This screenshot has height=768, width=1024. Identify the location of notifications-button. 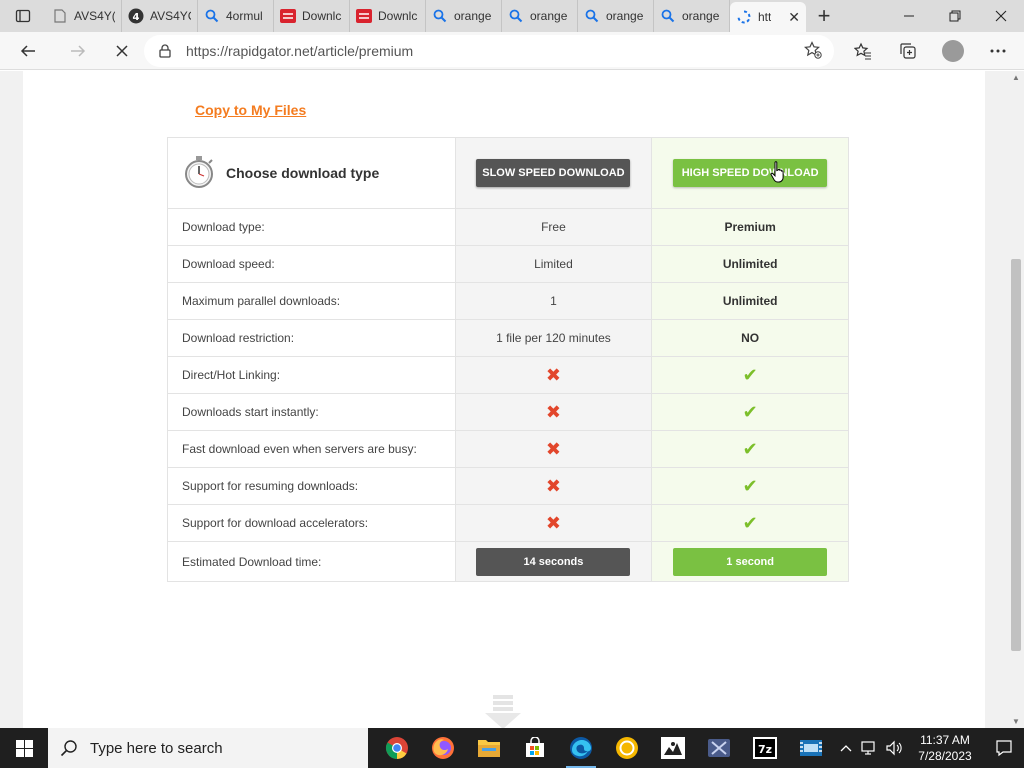
(1004, 748).